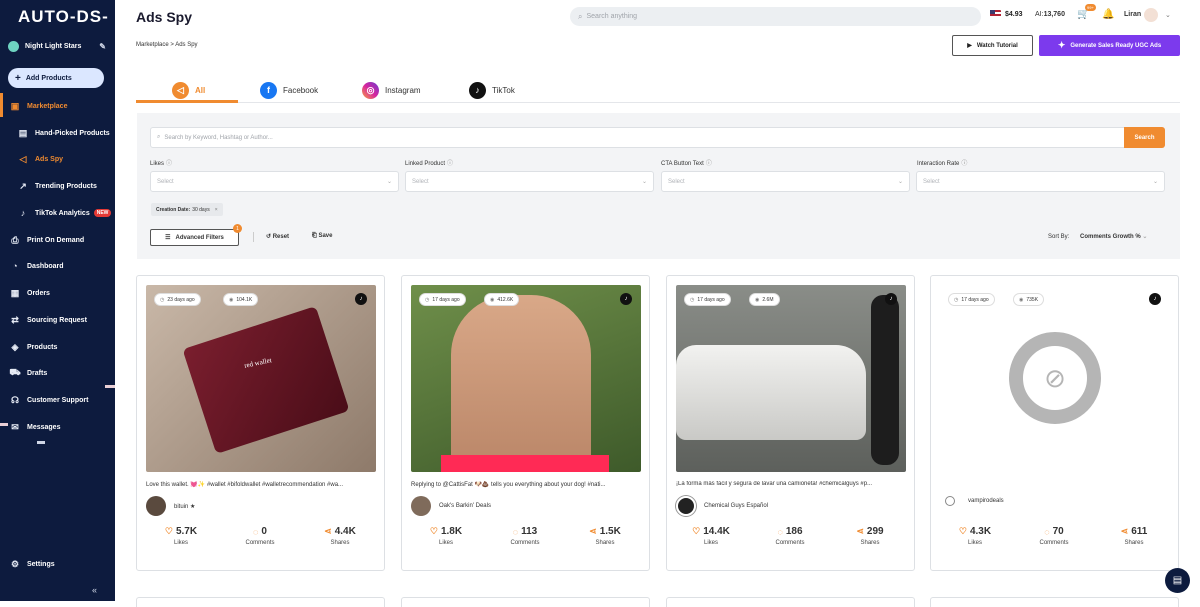 Image resolution: width=1200 pixels, height=607 pixels. I want to click on likes-value: 4.3K, so click(980, 531).